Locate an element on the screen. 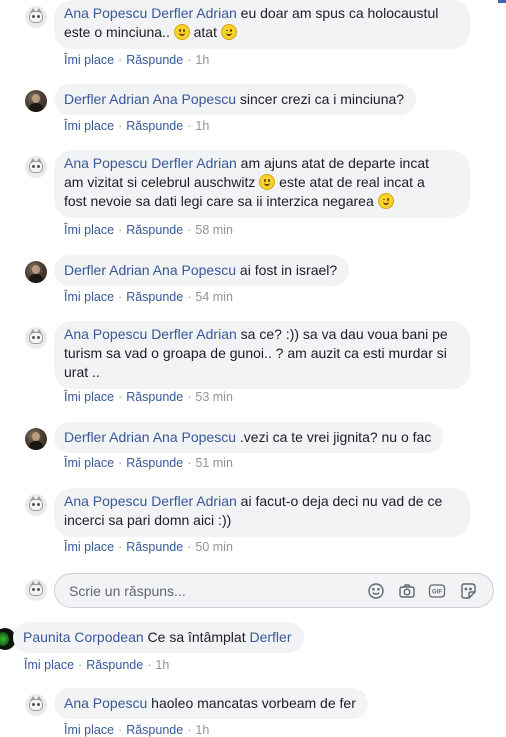 The width and height of the screenshot is (506, 737). comment-text: am vizitat si celebrul auschwitz is located at coordinates (162, 182).